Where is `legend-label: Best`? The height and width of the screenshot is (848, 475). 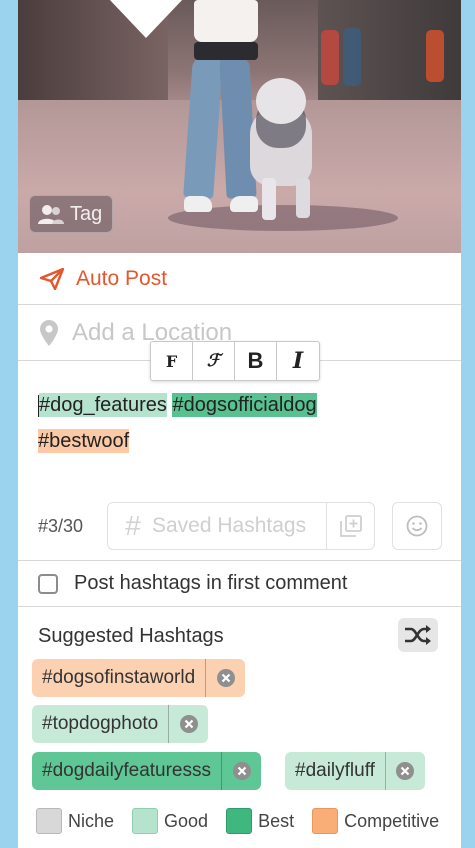 legend-label: Best is located at coordinates (276, 820).